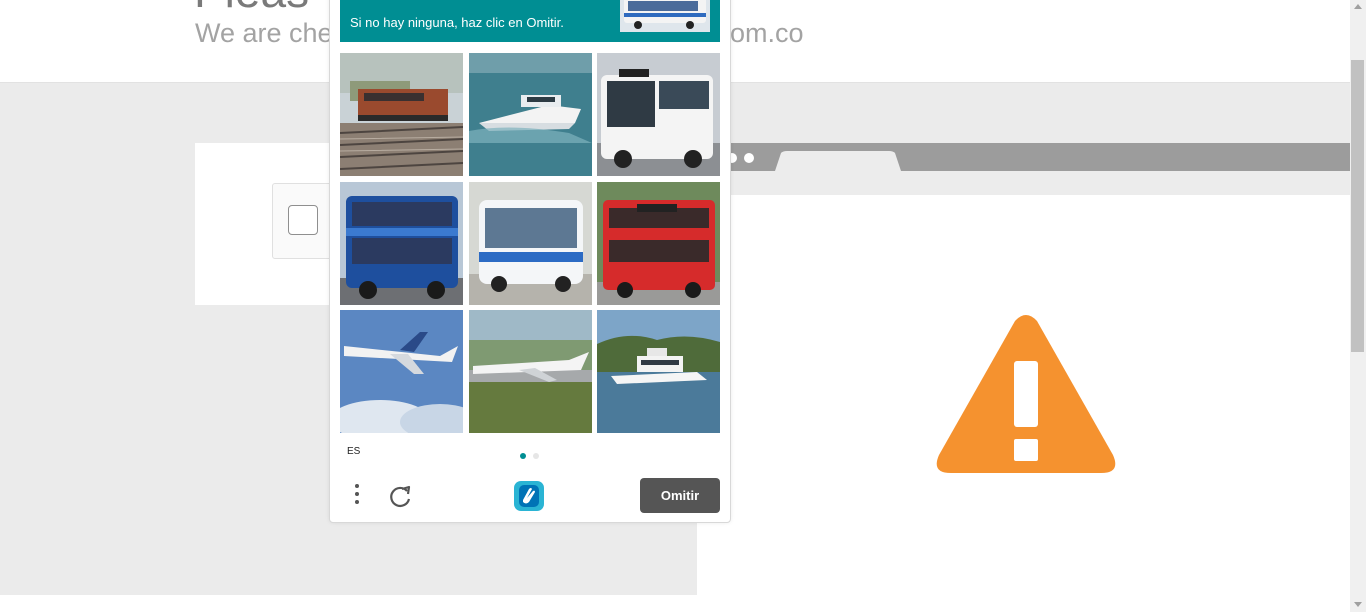  What do you see at coordinates (357, 495) in the screenshot?
I see `more-vertical-icon` at bounding box center [357, 495].